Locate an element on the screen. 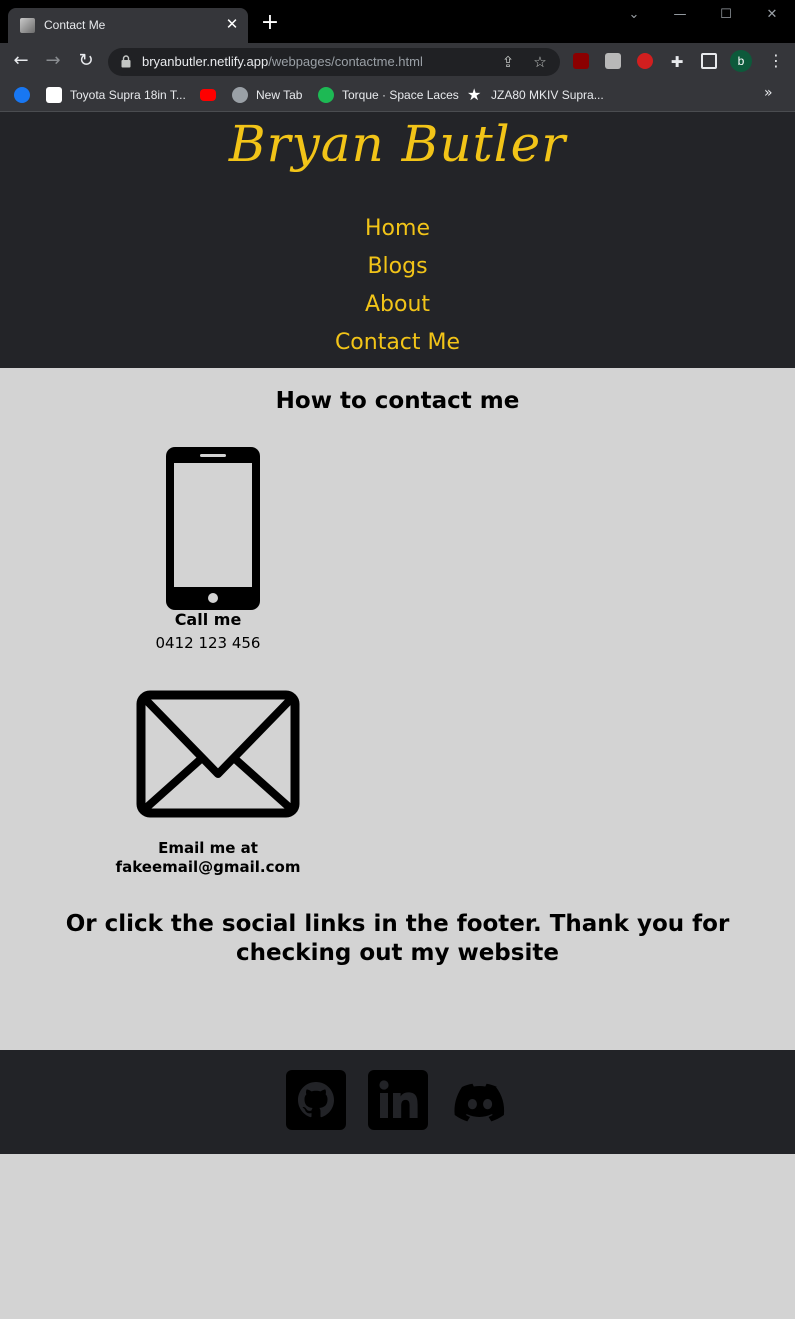 The width and height of the screenshot is (795, 1319). url-host: bryanbutler.netlify.app is located at coordinates (205, 61).